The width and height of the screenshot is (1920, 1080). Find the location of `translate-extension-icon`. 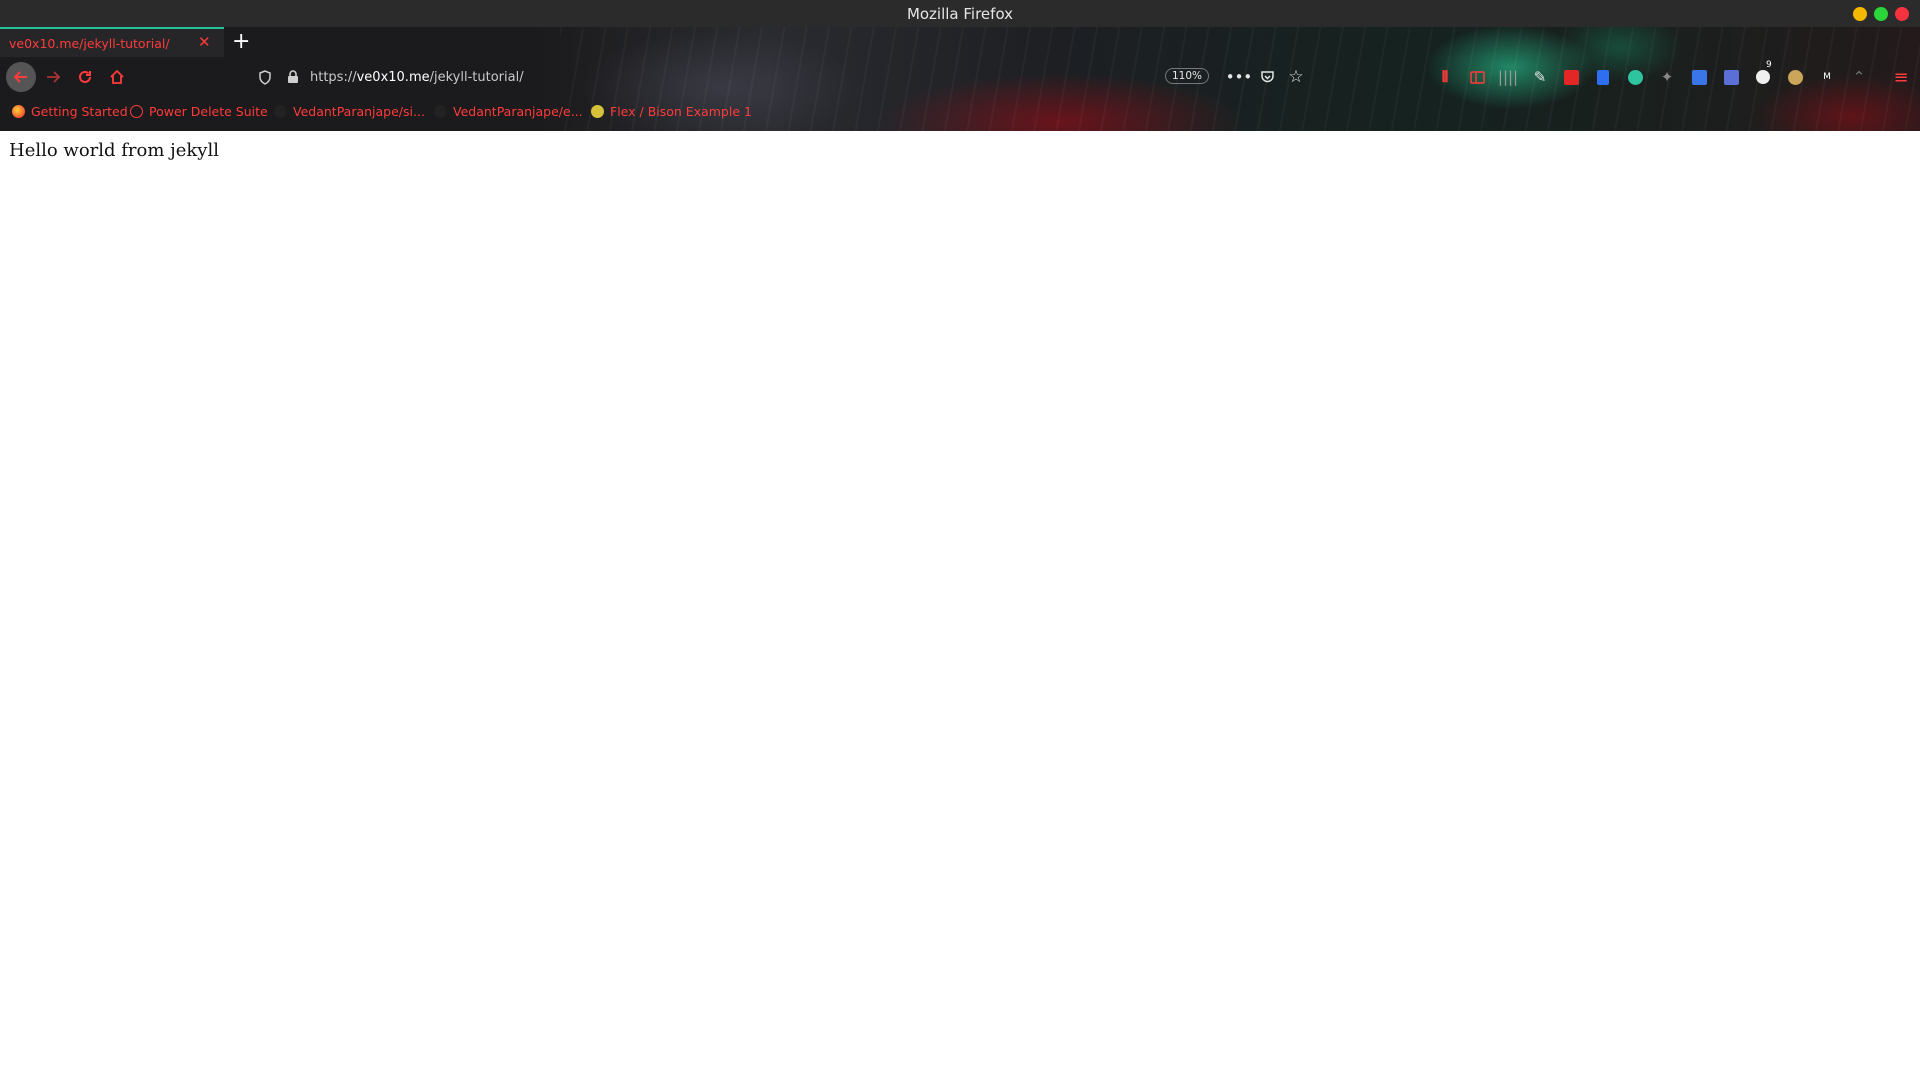

translate-extension-icon is located at coordinates (1699, 77).